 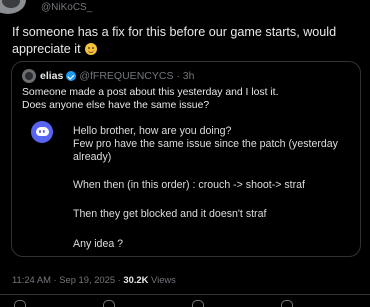 I want to click on verified-badge-icon, so click(x=71, y=76).